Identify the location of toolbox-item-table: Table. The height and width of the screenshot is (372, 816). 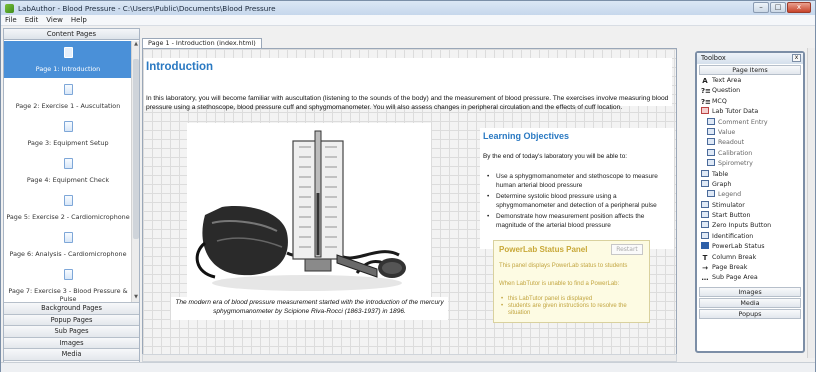
(750, 174).